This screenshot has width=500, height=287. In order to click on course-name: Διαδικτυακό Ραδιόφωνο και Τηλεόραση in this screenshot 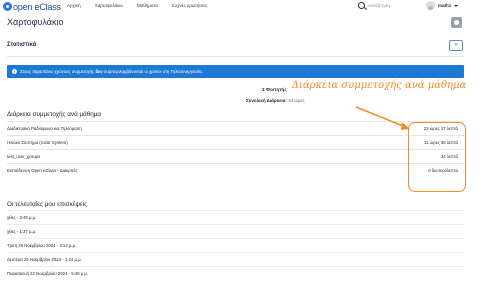, I will do `click(44, 128)`.